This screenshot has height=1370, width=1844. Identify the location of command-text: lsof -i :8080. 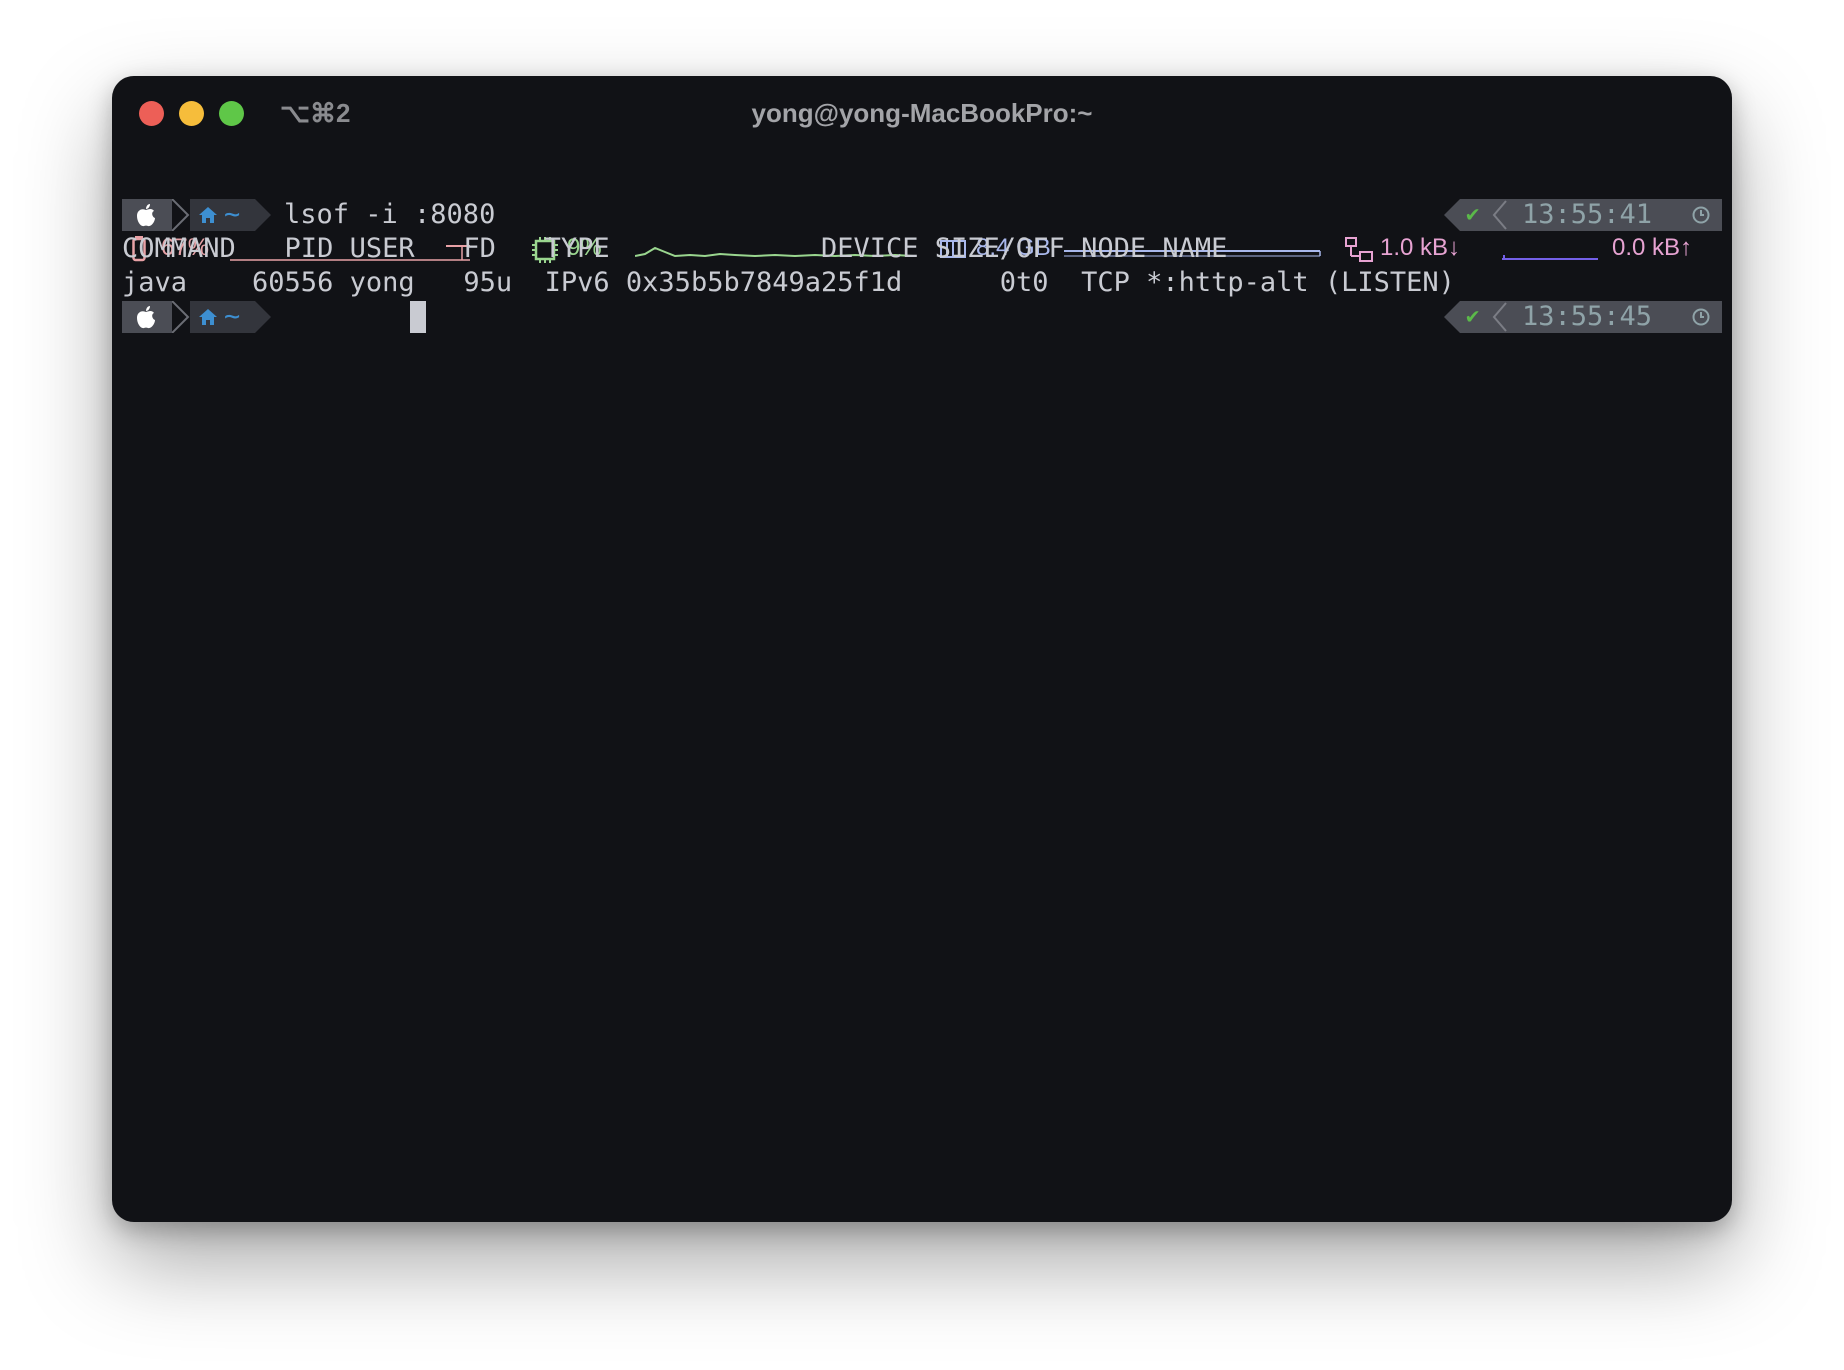
(390, 214).